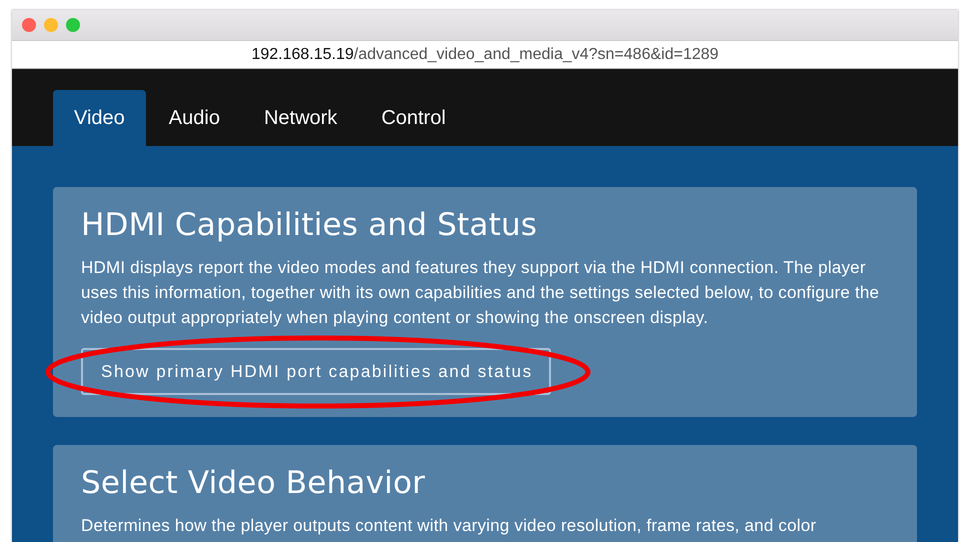 Image resolution: width=963 pixels, height=542 pixels. Describe the element at coordinates (413, 118) in the screenshot. I see `nav-tab: Control` at that location.